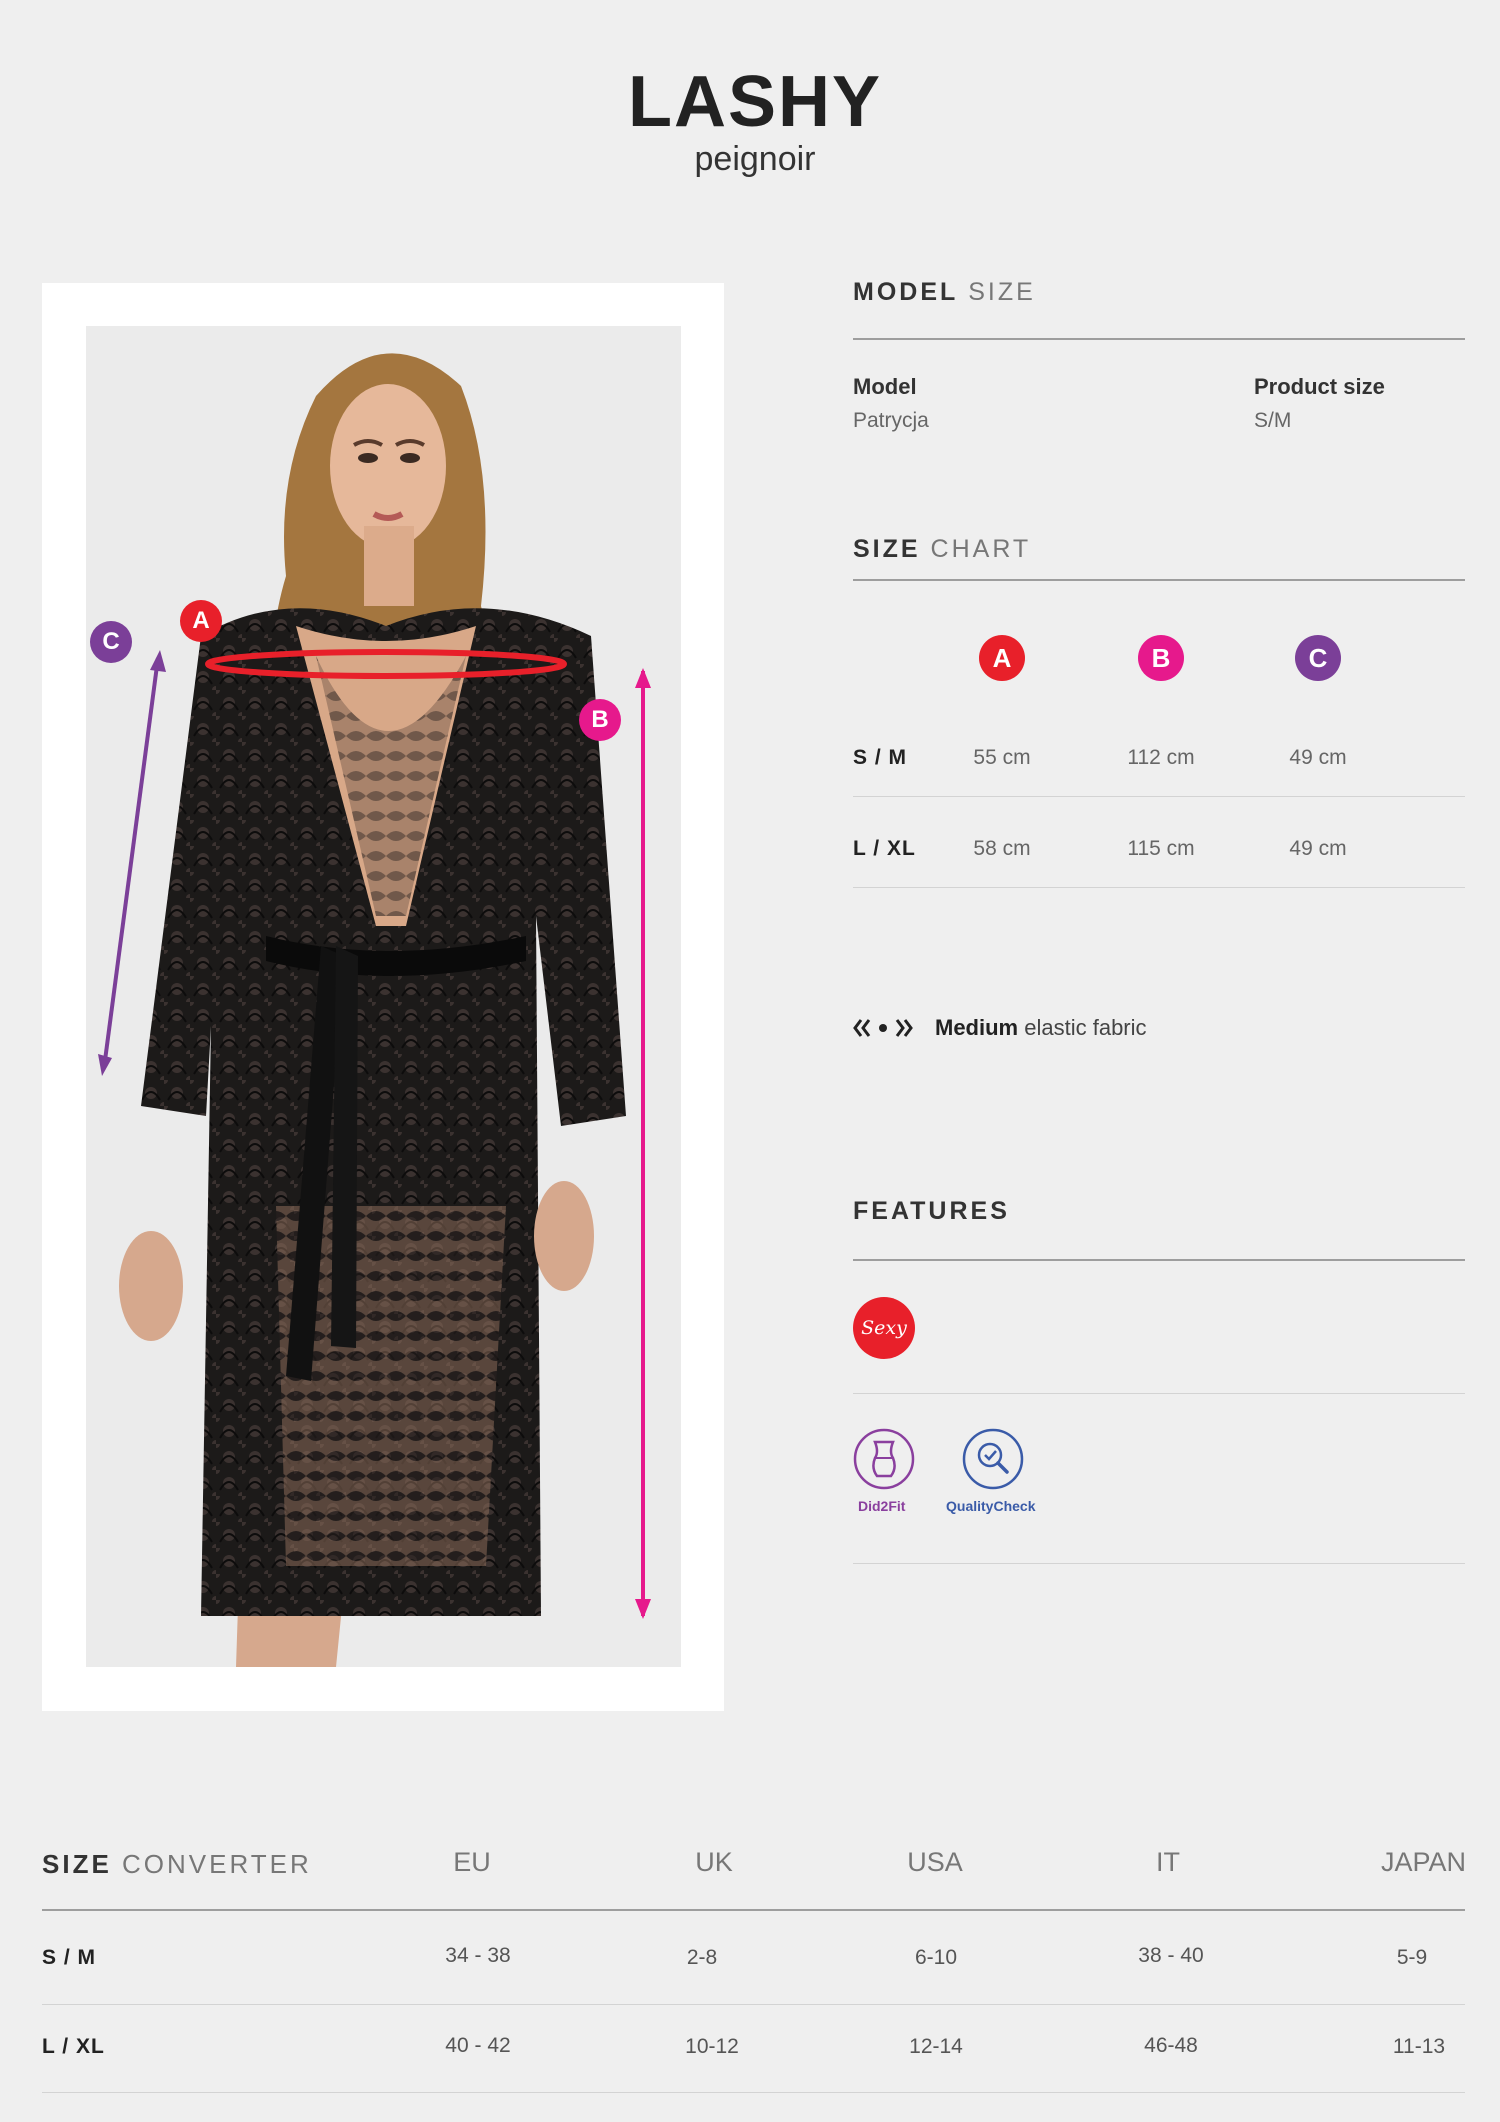  What do you see at coordinates (755, 102) in the screenshot?
I see `product-title: LASHY` at bounding box center [755, 102].